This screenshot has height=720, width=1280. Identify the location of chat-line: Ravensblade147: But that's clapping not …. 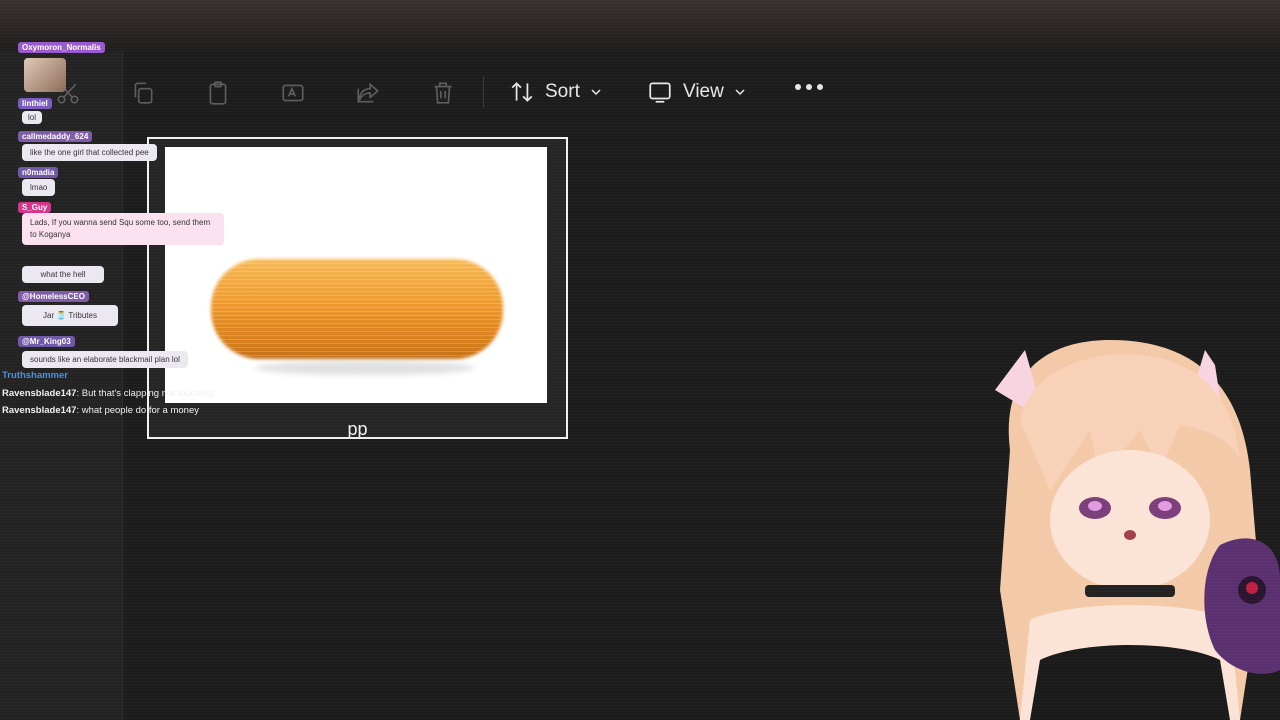
(108, 393).